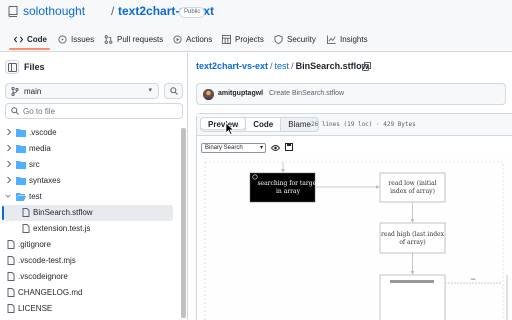 This screenshot has height=320, width=512. I want to click on flow-node-text: of array), so click(412, 242).